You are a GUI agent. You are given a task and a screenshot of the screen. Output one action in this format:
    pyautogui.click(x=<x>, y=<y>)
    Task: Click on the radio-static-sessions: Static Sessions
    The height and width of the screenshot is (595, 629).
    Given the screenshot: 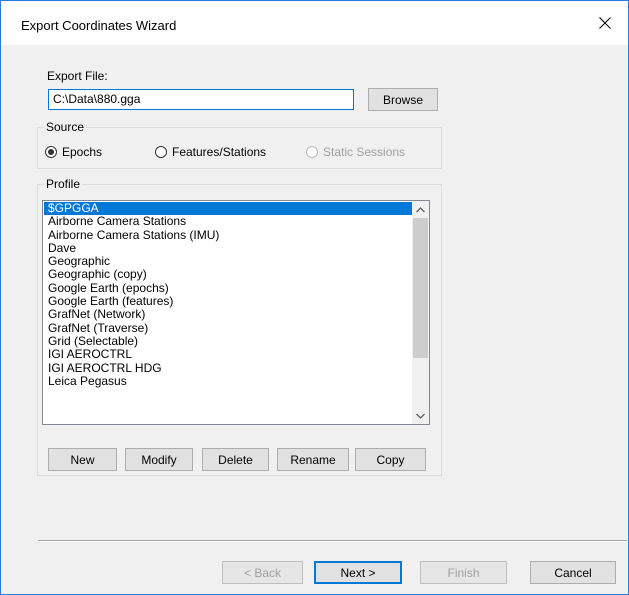 What is the action you would take?
    pyautogui.click(x=355, y=152)
    